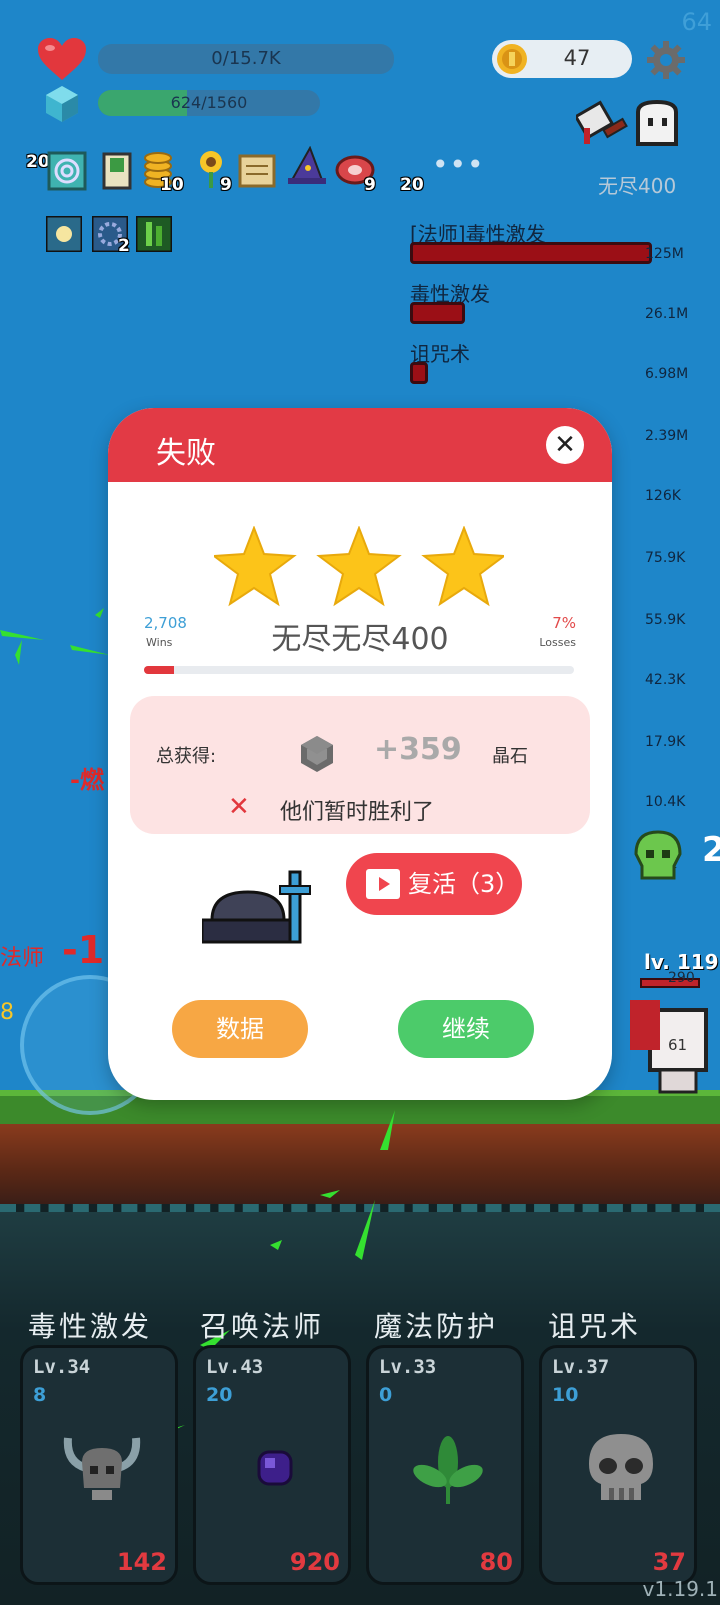 The height and width of the screenshot is (1605, 720). I want to click on boss-number: 61, so click(678, 1045).